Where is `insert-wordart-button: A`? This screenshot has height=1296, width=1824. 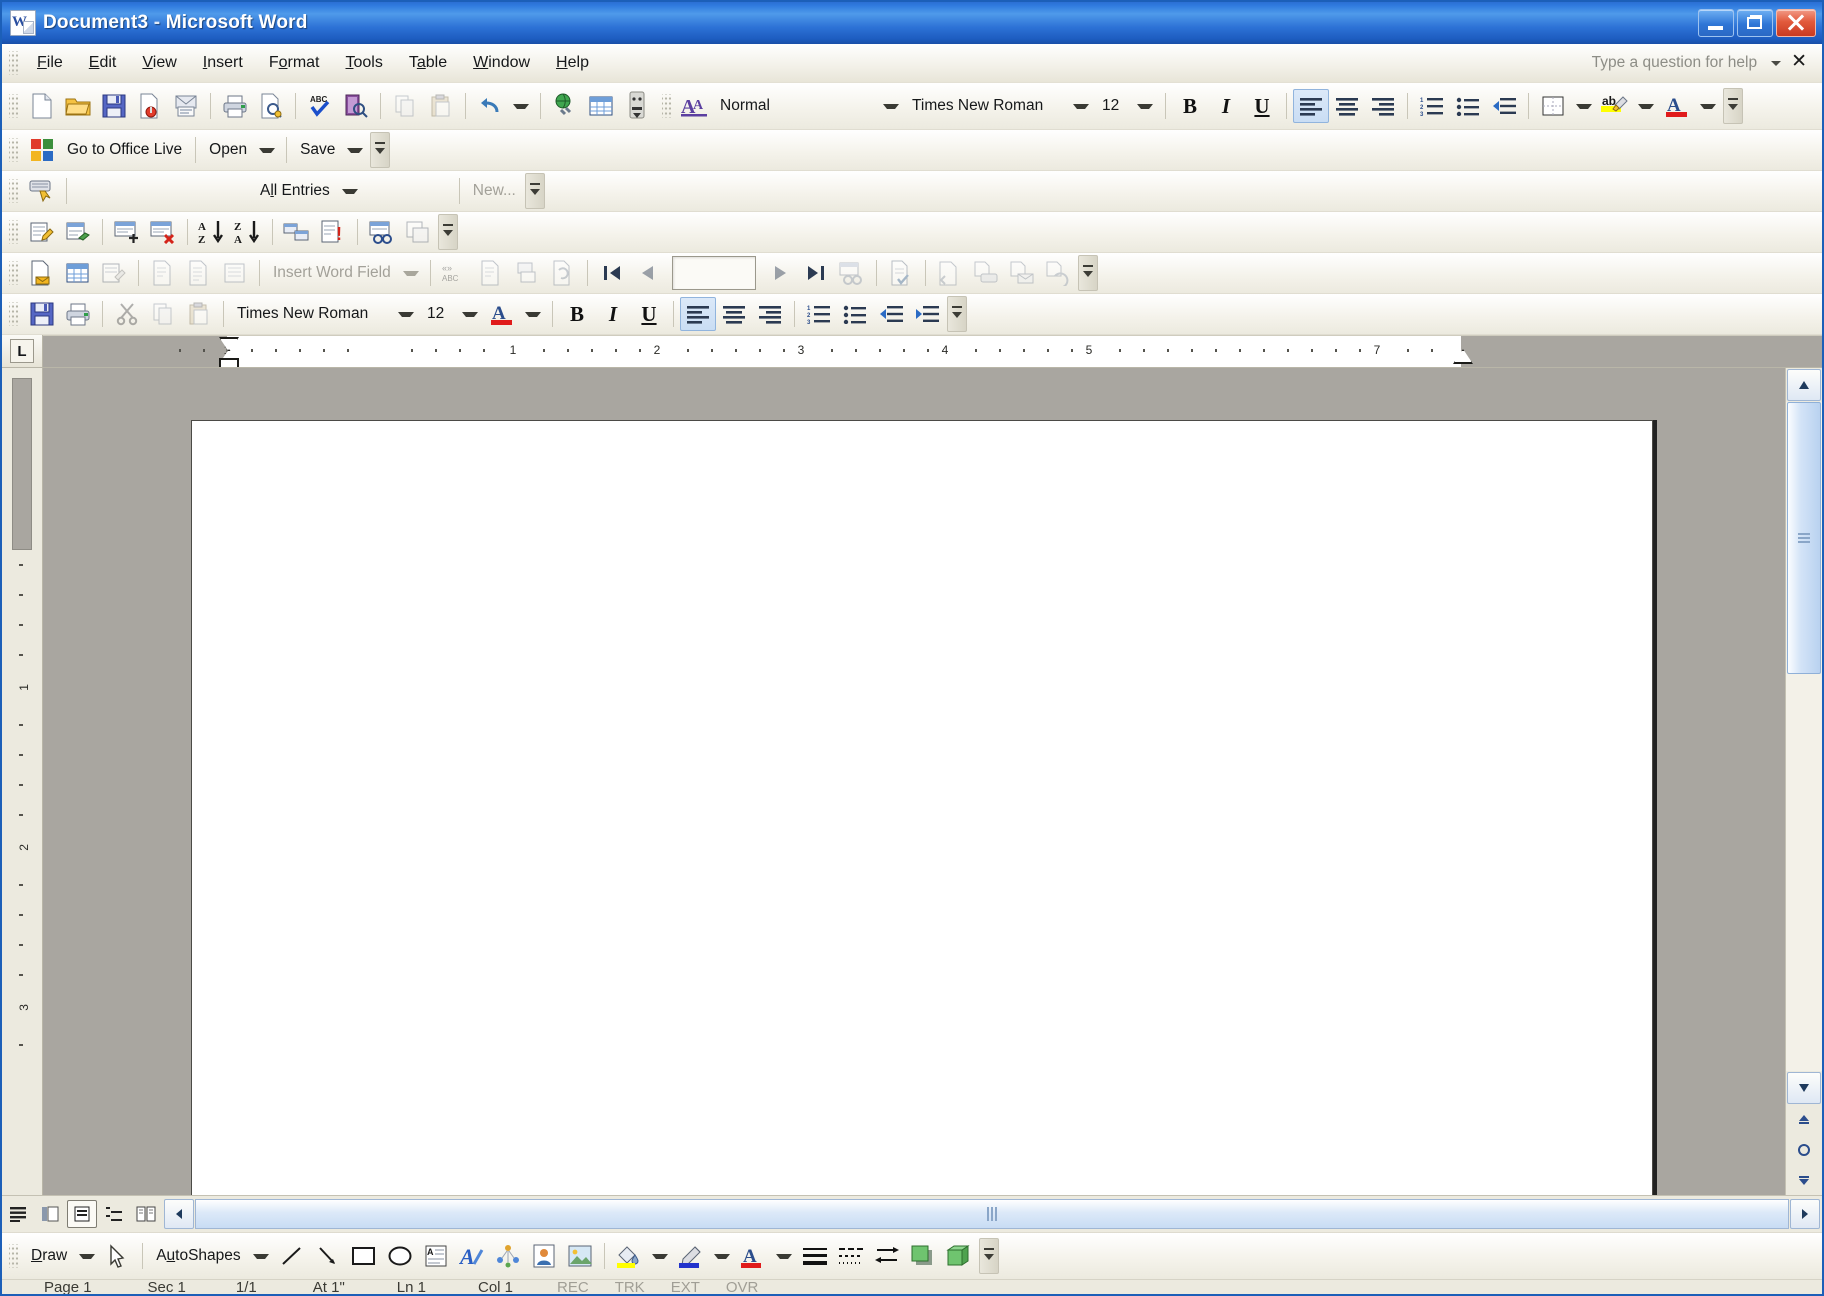
insert-wordart-button: A is located at coordinates (472, 1256).